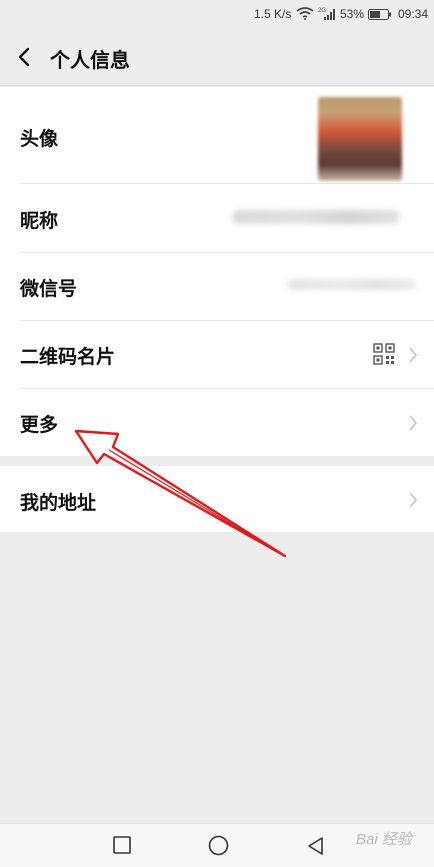 This screenshot has width=434, height=867. I want to click on battery-percent: 53%, so click(352, 14).